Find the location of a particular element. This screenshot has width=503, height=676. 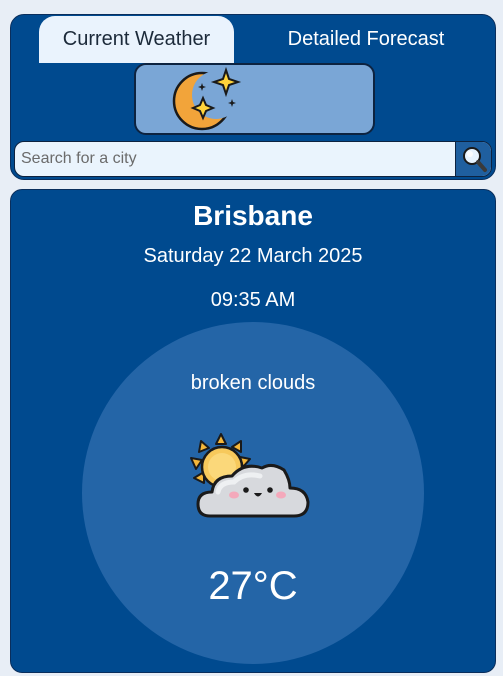

search-button is located at coordinates (473, 159).